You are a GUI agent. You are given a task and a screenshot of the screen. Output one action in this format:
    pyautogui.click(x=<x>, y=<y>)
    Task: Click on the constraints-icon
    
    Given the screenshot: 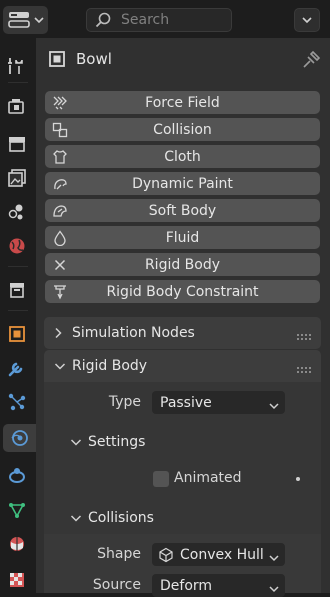 What is the action you would take?
    pyautogui.click(x=17, y=475)
    